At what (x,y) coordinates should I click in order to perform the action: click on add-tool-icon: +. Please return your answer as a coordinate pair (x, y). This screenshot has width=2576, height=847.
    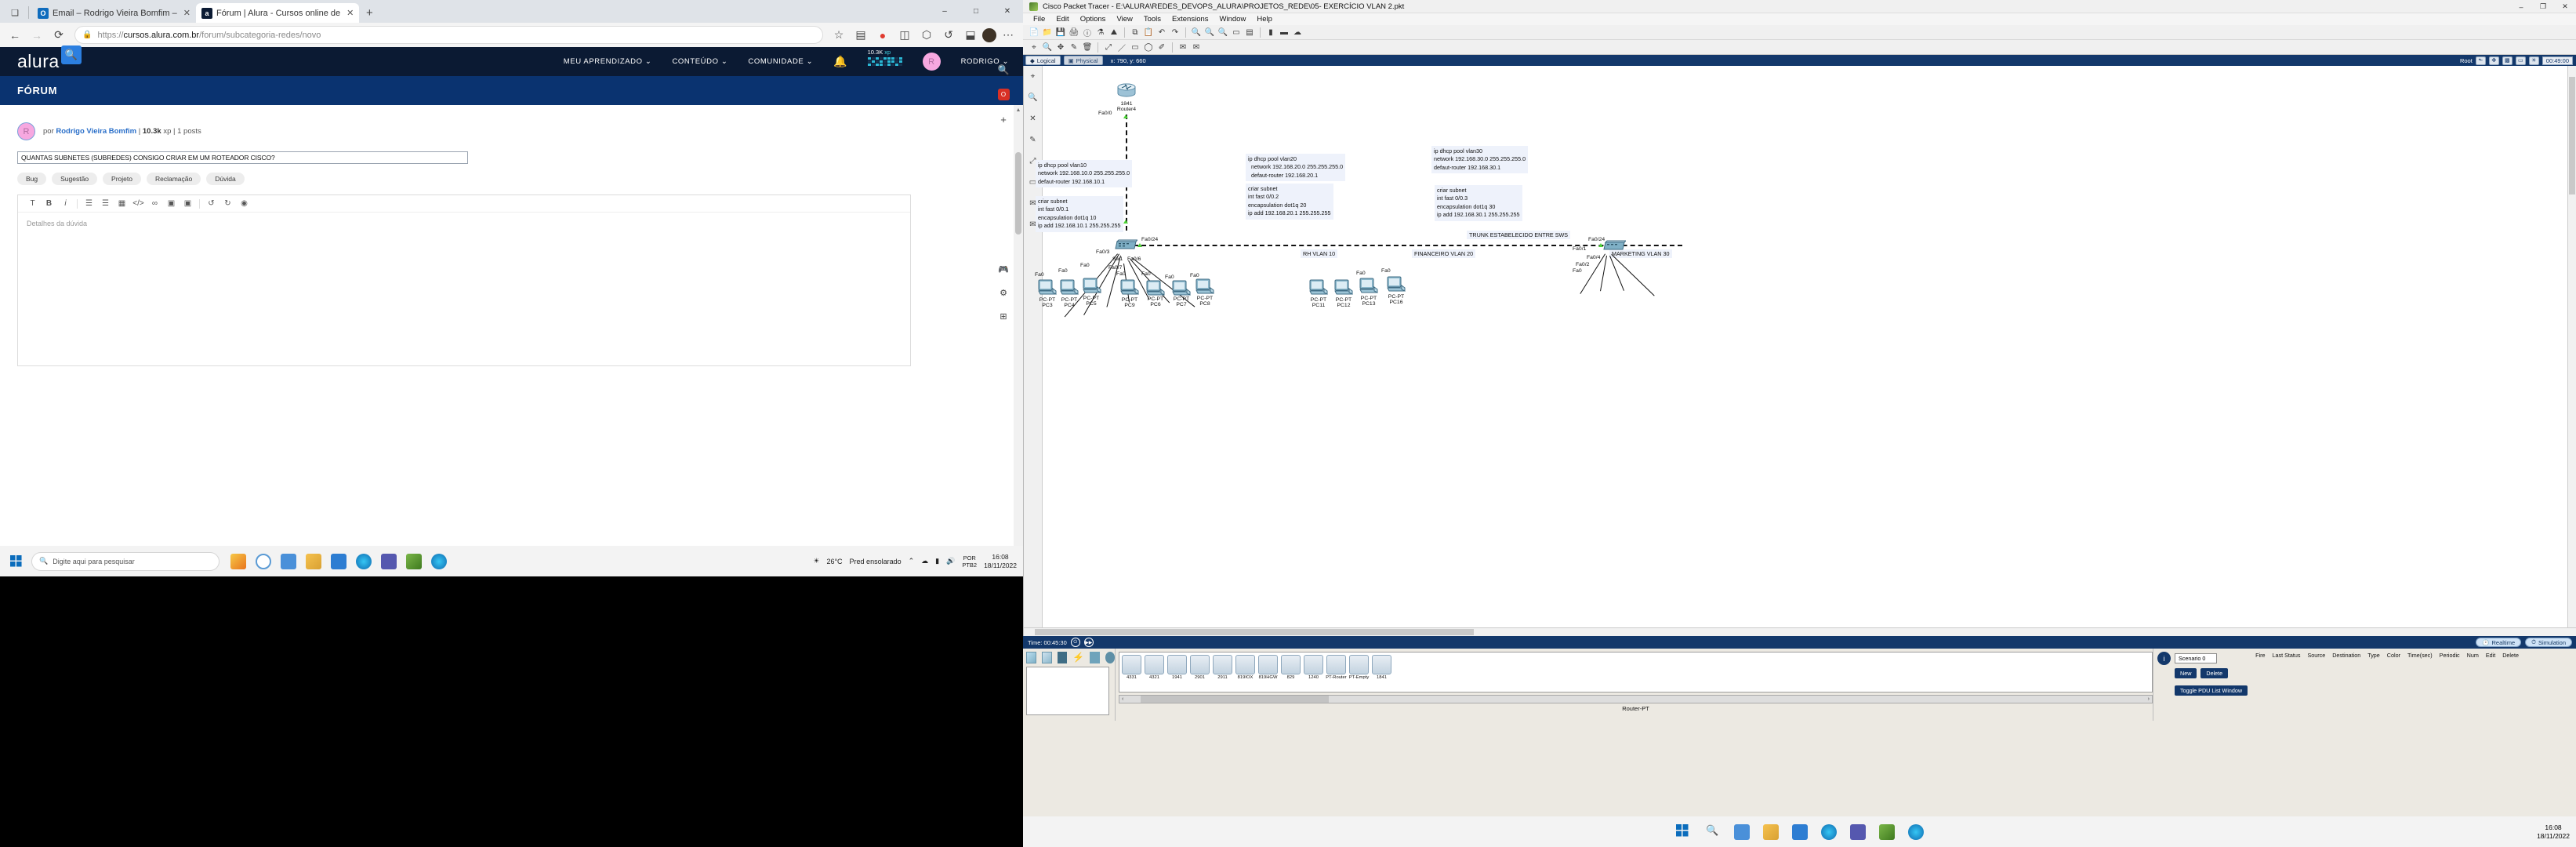
    Looking at the image, I should click on (1004, 119).